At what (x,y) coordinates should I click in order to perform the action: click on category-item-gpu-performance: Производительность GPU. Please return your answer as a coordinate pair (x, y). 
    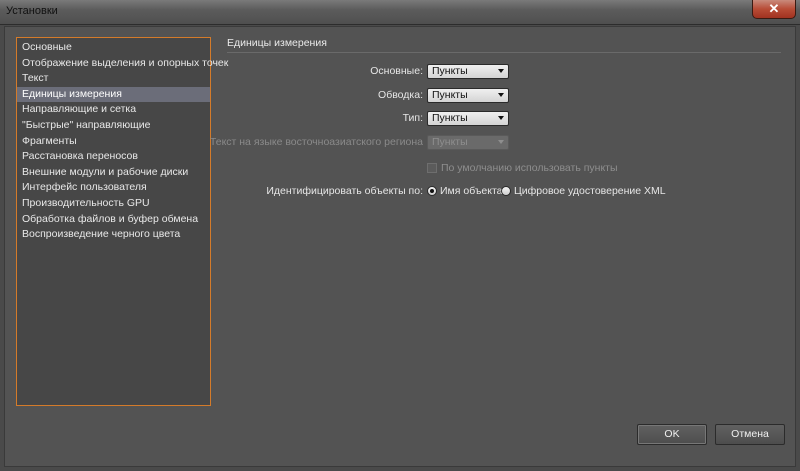
    Looking at the image, I should click on (113, 204).